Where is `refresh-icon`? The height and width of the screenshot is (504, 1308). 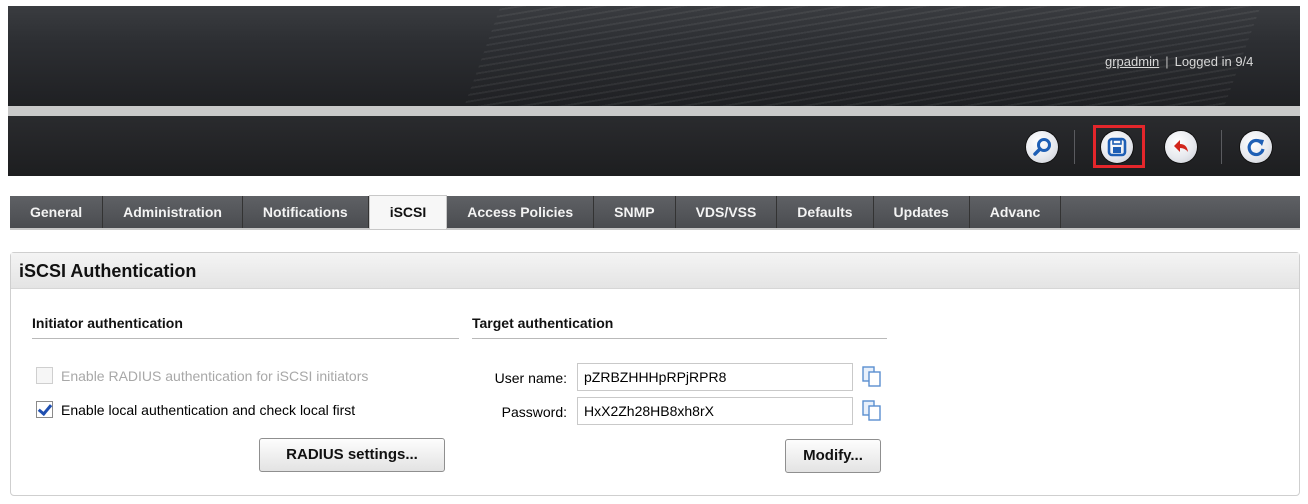 refresh-icon is located at coordinates (1256, 147).